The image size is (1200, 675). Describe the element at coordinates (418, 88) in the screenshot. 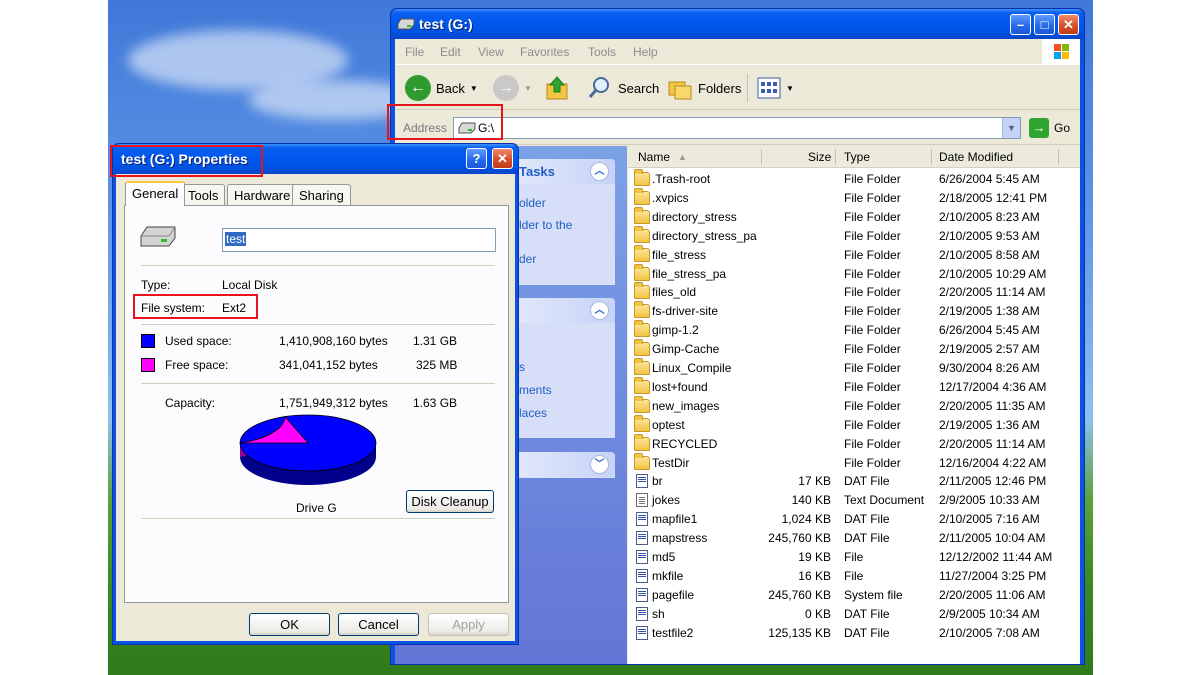

I see `back-arrow-icon: ←` at that location.